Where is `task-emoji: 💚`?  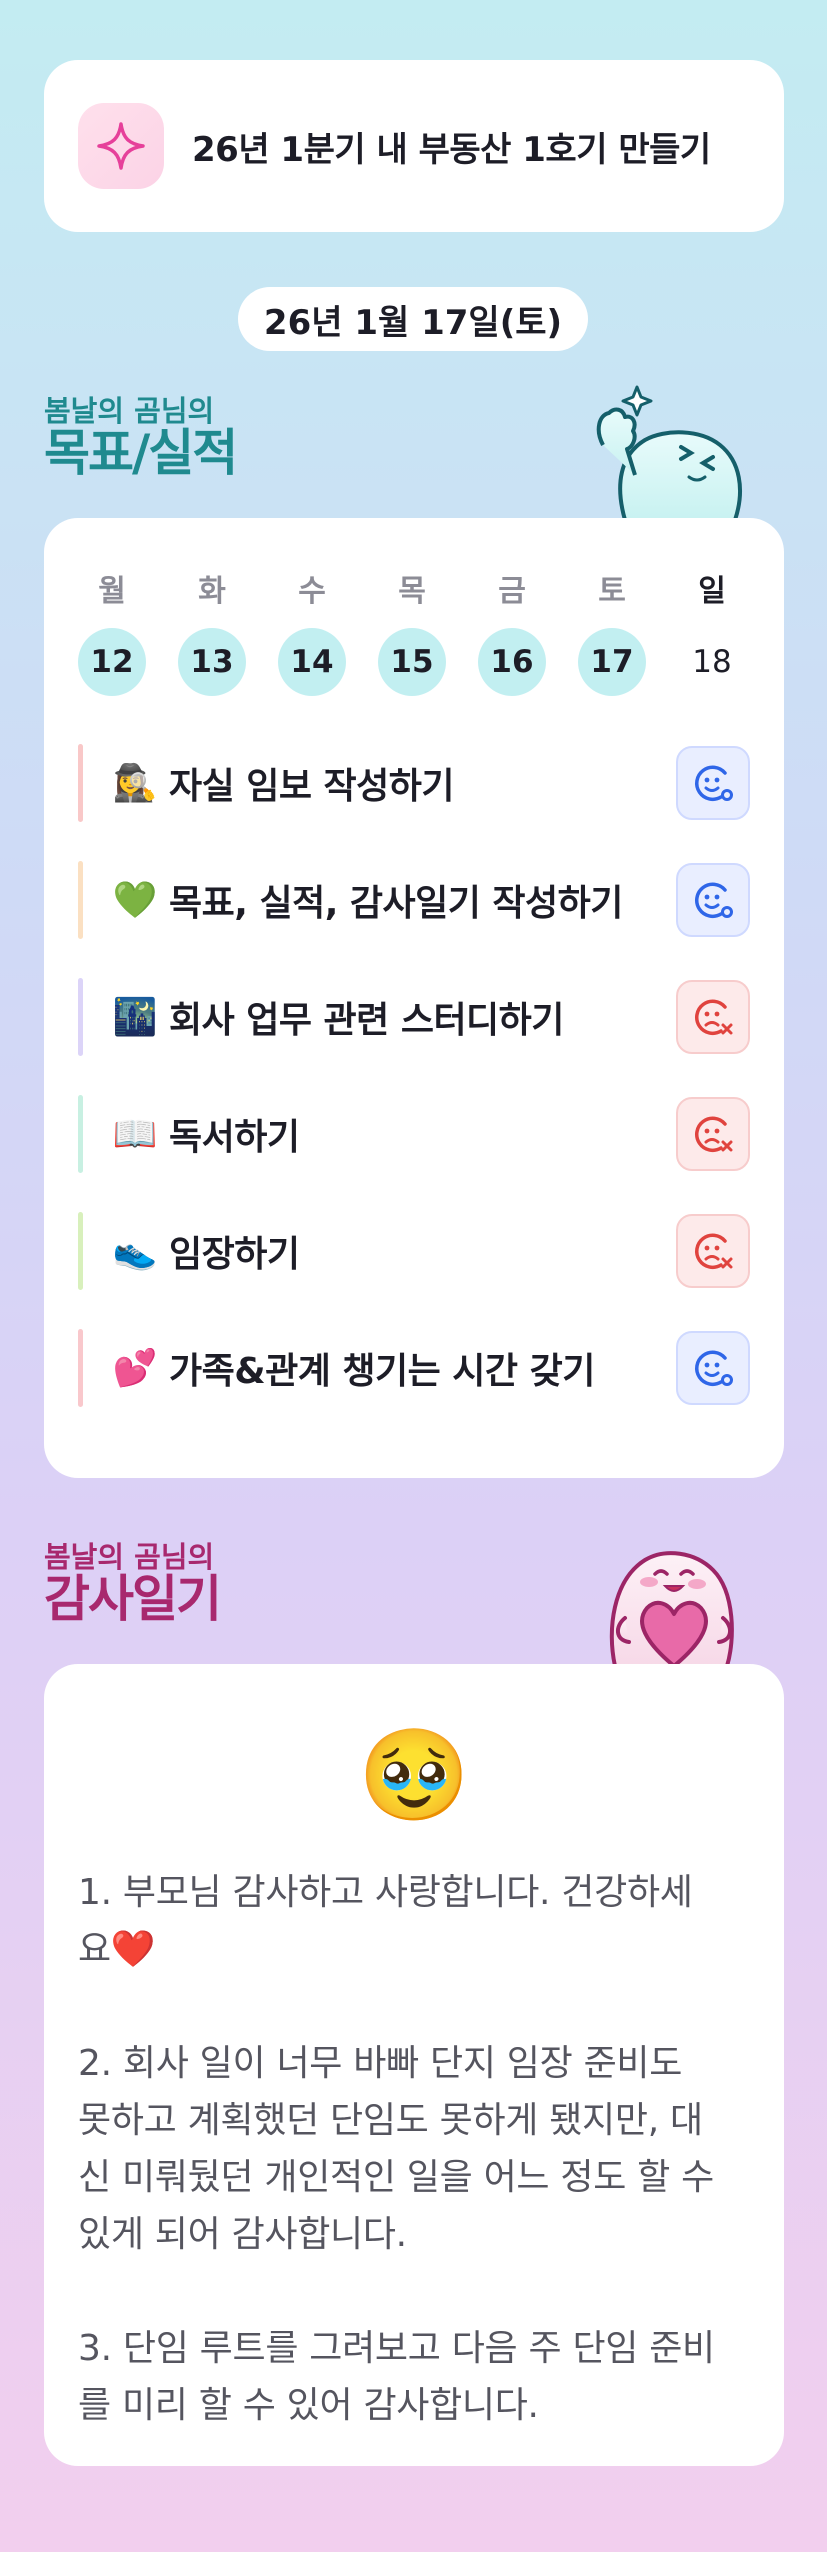 task-emoji: 💚 is located at coordinates (135, 900).